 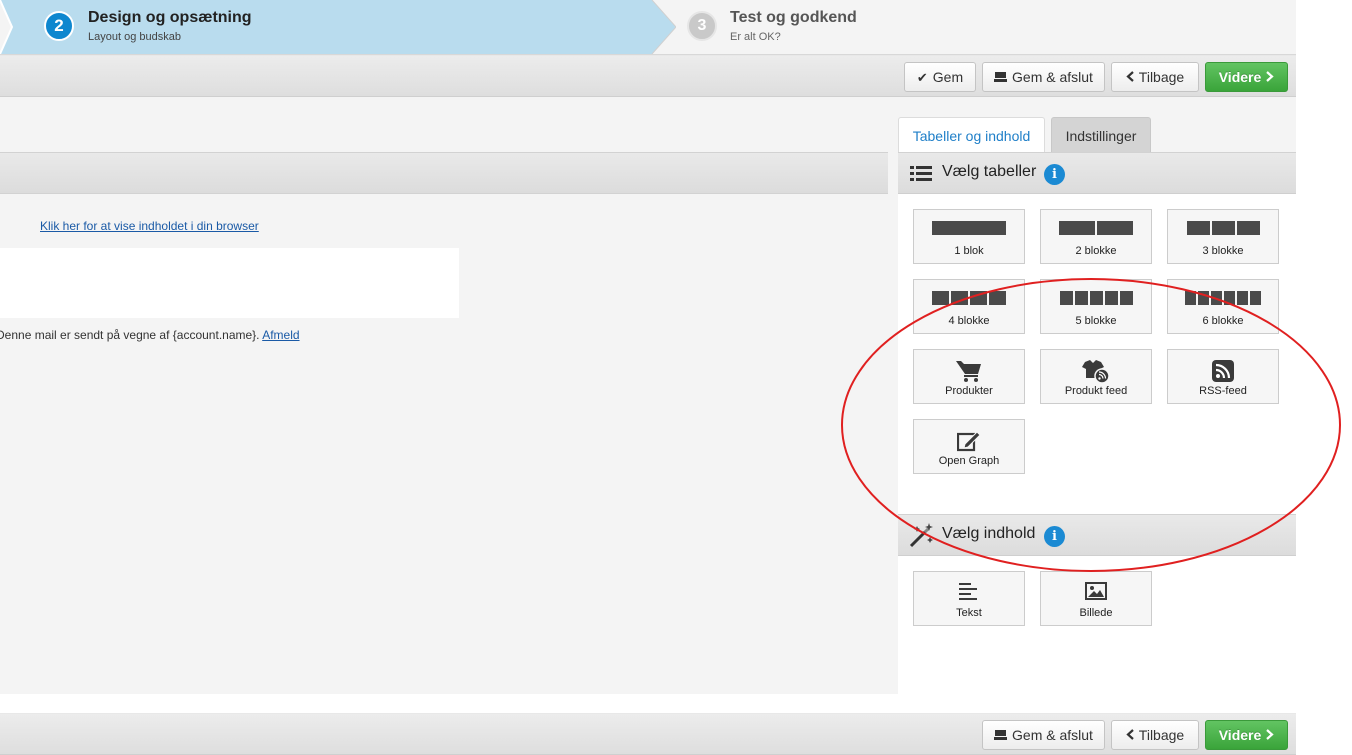 I want to click on tile-image: Billede, so click(x=1096, y=598).